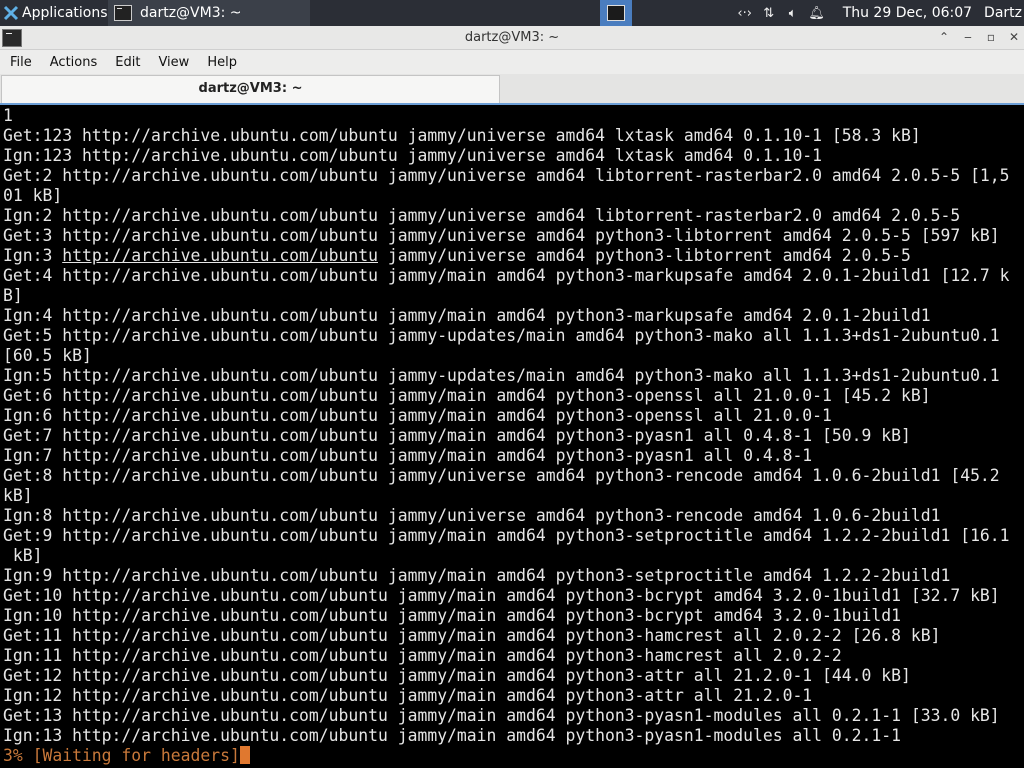 The width and height of the screenshot is (1024, 768). Describe the element at coordinates (33, 195) in the screenshot. I see `terminal-line: 01 kB]` at that location.